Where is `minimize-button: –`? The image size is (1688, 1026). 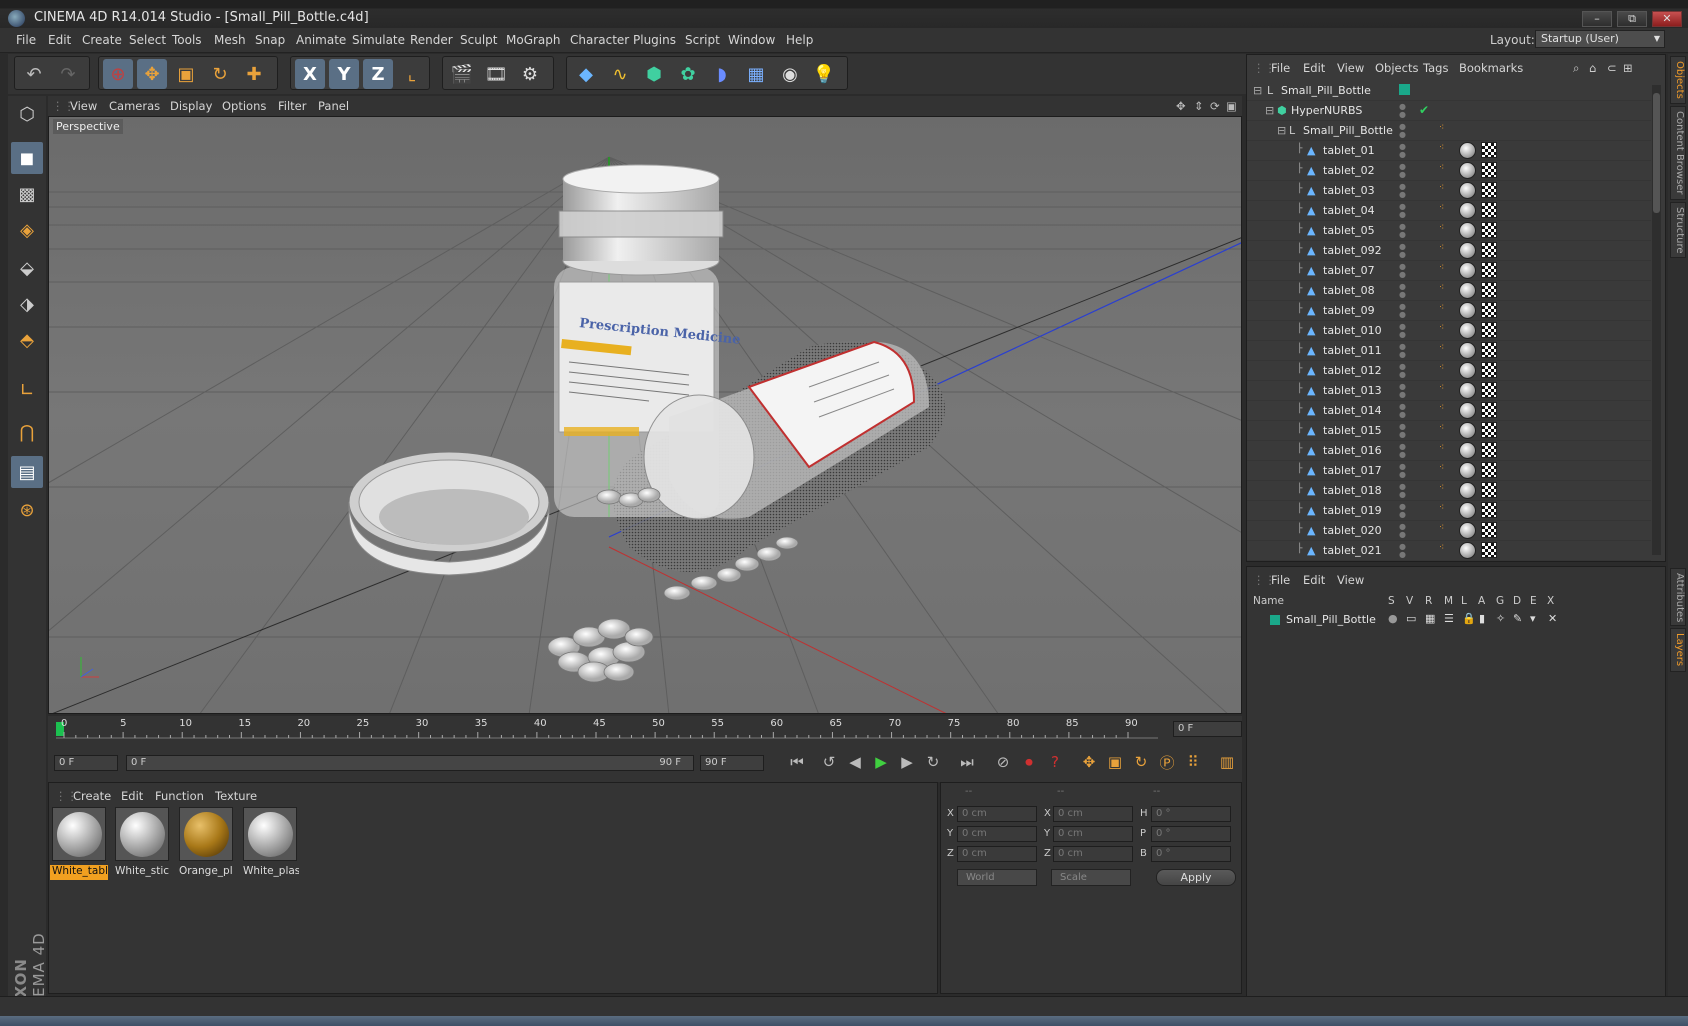
minimize-button: – is located at coordinates (1597, 19).